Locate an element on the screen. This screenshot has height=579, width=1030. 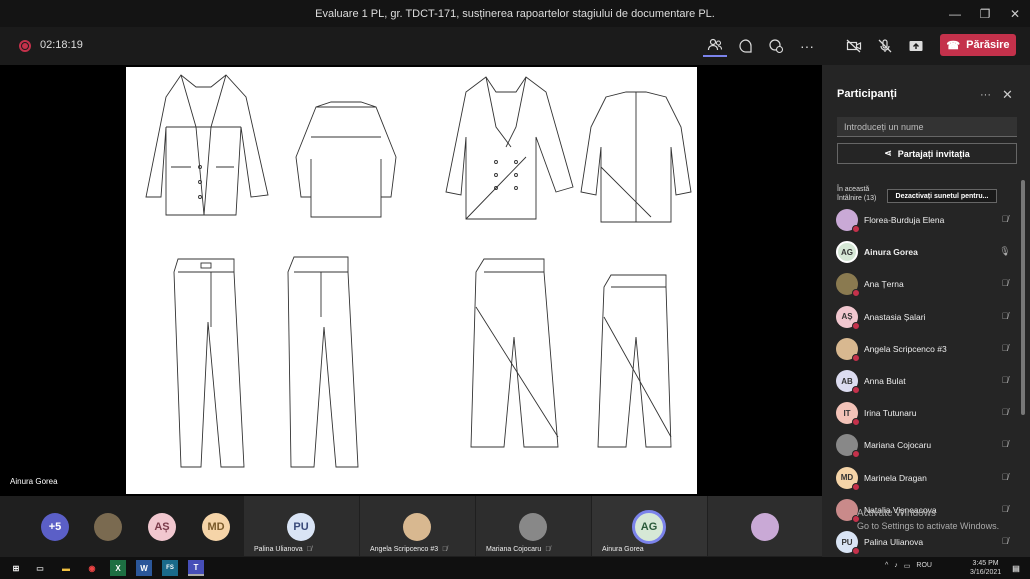
search-input is located at coordinates (927, 127).